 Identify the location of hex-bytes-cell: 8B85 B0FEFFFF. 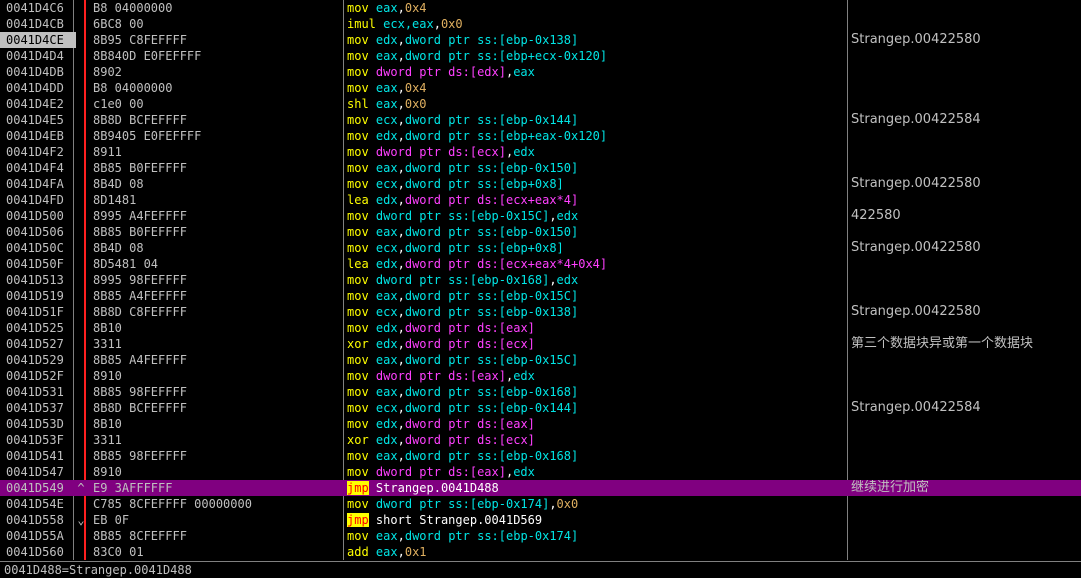
(140, 168).